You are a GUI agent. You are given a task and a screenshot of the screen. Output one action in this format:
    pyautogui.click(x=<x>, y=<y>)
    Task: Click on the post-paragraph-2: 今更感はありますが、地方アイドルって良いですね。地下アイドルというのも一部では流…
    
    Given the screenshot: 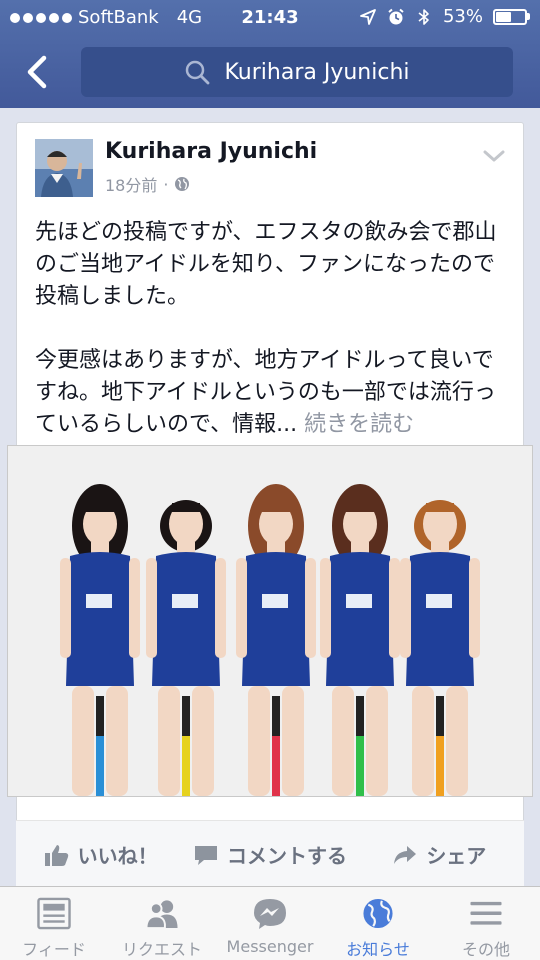 What is the action you would take?
    pyautogui.click(x=274, y=393)
    